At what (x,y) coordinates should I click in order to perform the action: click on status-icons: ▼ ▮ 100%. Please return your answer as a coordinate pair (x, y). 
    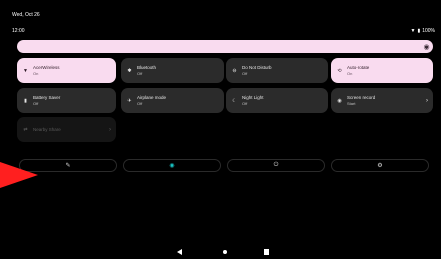
    Looking at the image, I should click on (422, 31).